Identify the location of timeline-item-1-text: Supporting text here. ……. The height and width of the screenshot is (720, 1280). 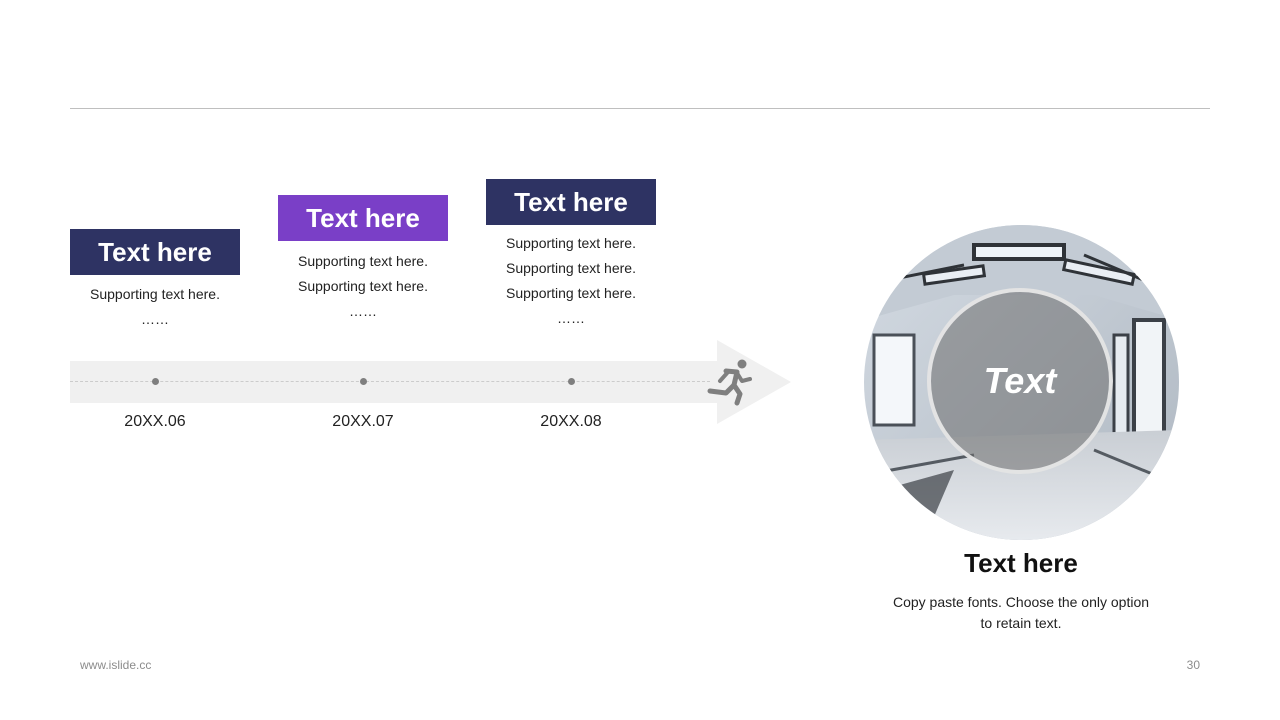
(155, 306).